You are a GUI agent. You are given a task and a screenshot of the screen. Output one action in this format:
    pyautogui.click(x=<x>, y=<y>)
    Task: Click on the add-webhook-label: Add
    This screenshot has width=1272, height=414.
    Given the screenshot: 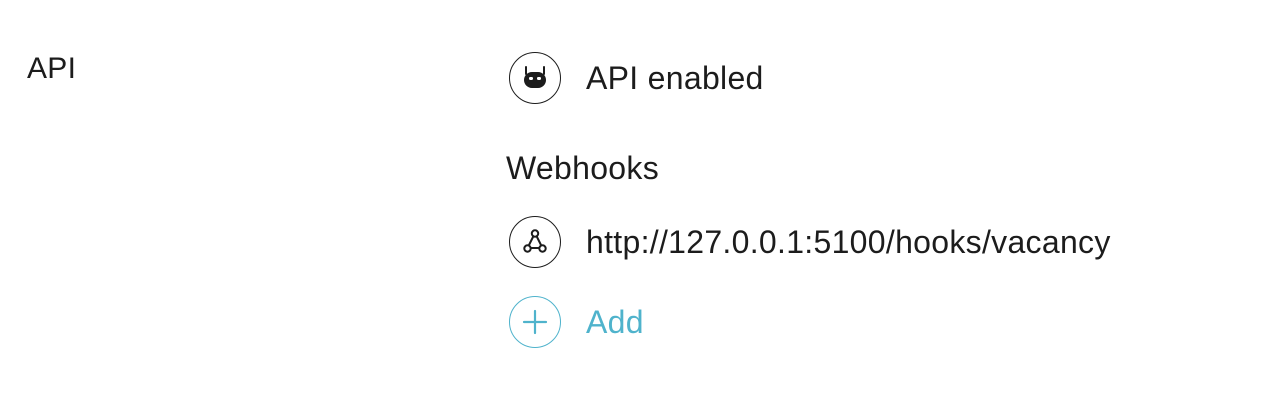 What is the action you would take?
    pyautogui.click(x=615, y=322)
    